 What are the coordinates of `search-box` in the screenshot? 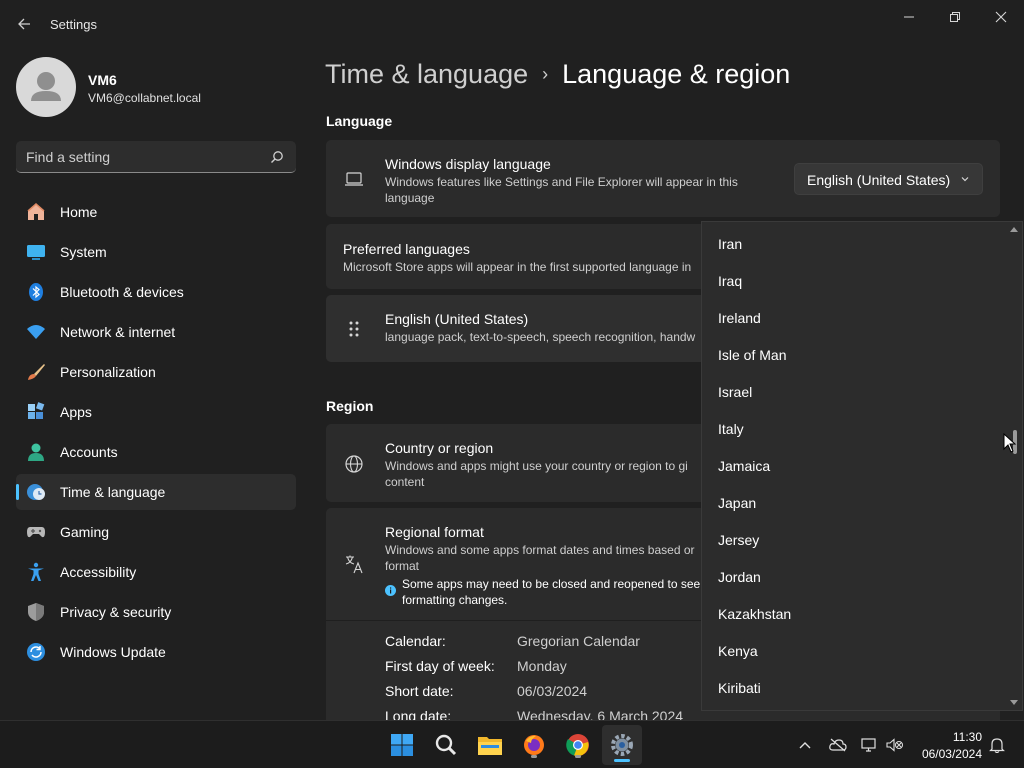 It's located at (156, 157).